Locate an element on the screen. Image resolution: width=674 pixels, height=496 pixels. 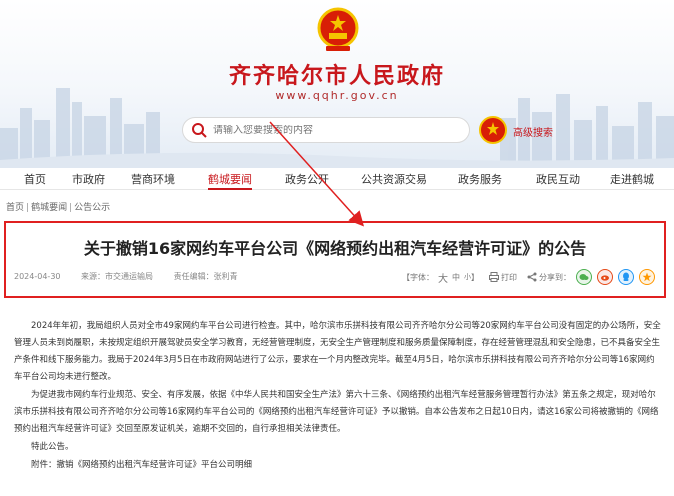
share-qzone-button is located at coordinates (647, 277).